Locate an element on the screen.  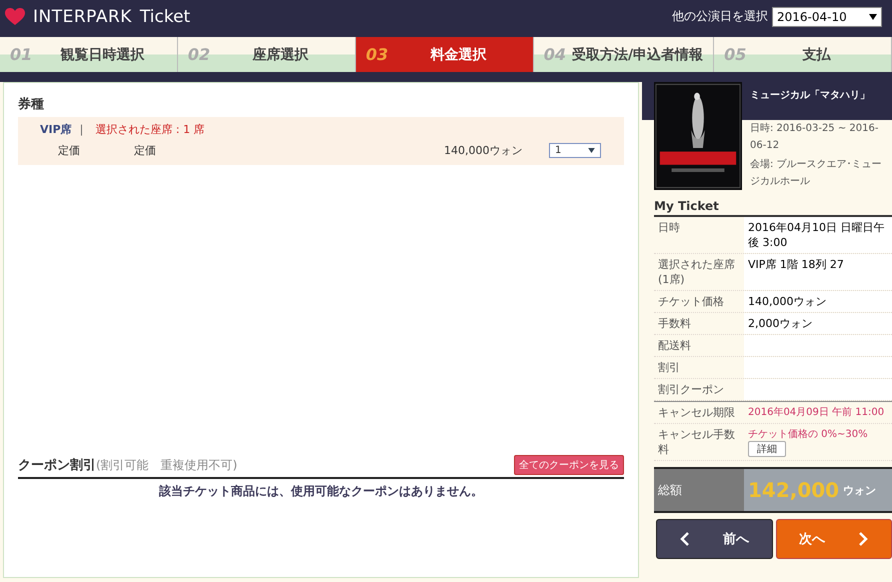
currency-unit: ウォン is located at coordinates (859, 490).